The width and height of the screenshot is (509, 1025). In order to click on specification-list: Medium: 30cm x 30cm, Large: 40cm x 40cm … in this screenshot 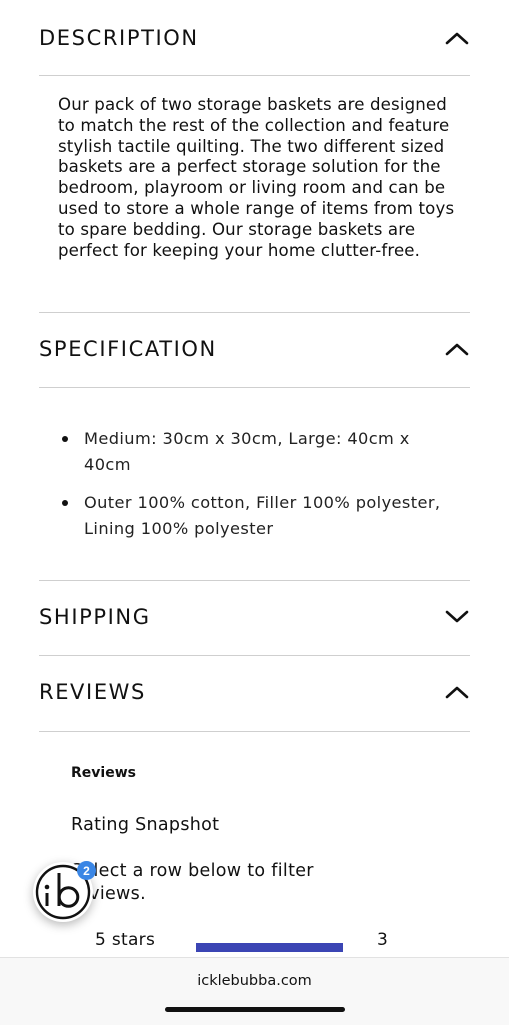, I will do `click(257, 490)`.